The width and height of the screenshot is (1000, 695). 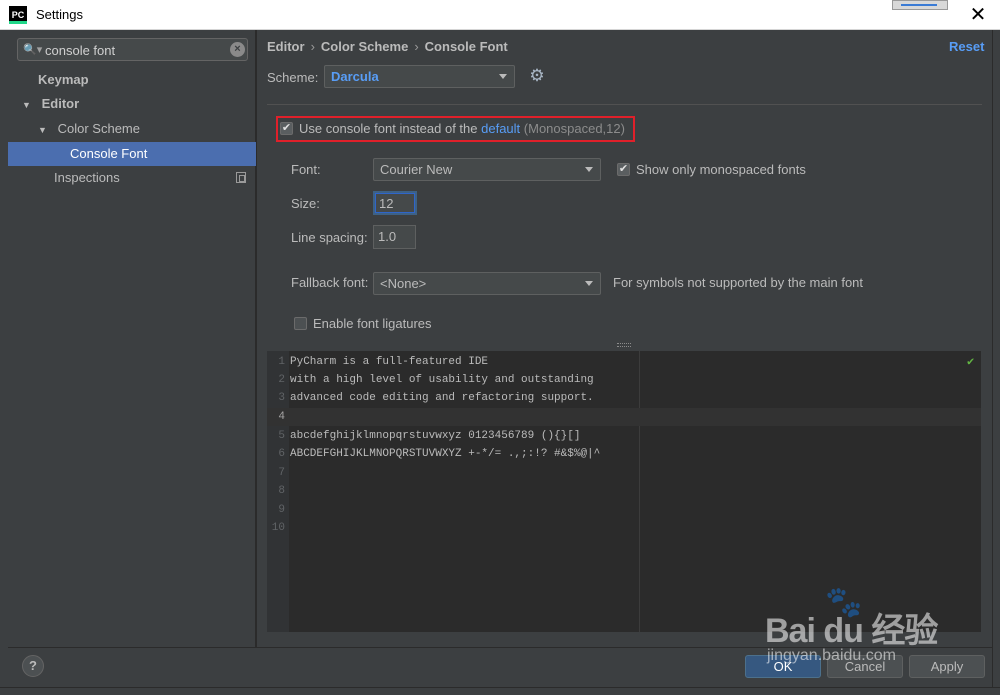 I want to click on title-bar: PC Settings ✕, so click(x=500, y=15).